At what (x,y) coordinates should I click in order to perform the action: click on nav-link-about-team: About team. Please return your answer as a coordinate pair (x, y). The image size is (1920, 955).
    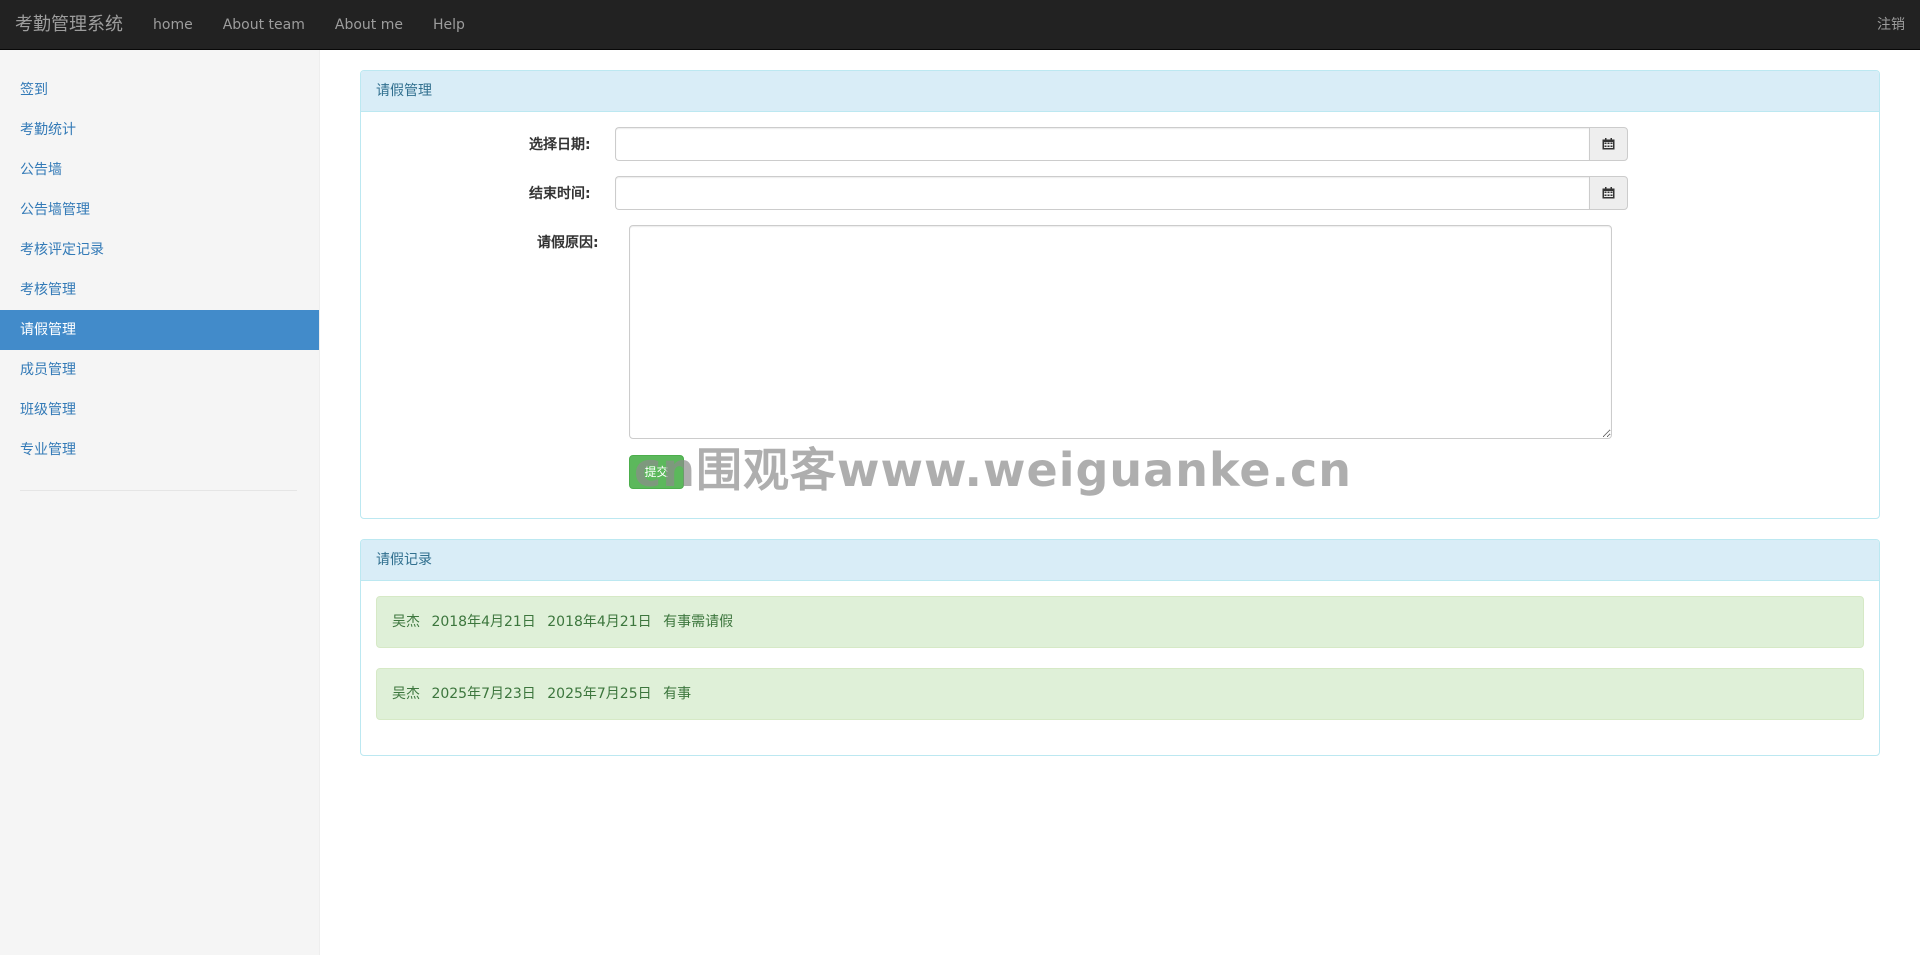
    Looking at the image, I should click on (264, 25).